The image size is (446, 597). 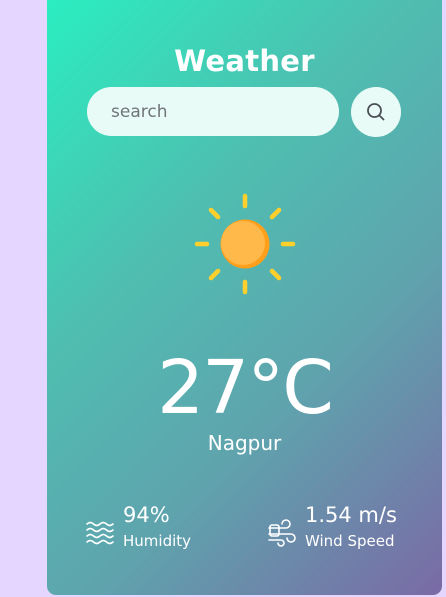 I want to click on search-input, so click(x=213, y=111).